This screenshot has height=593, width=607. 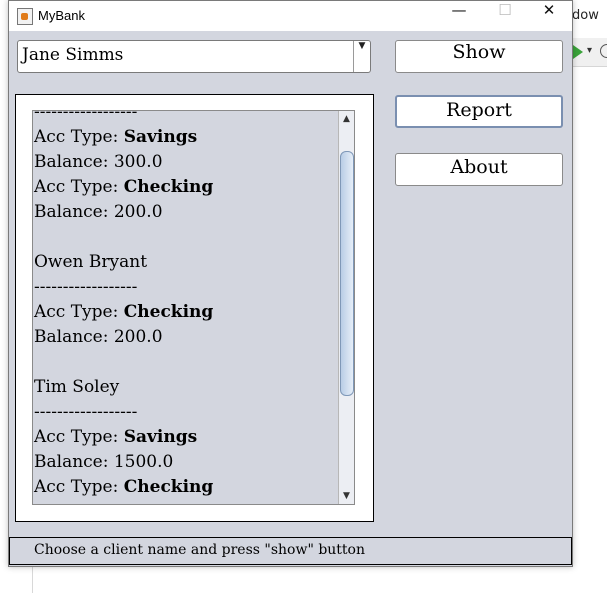 What do you see at coordinates (32, 578) in the screenshot?
I see `background-divider` at bounding box center [32, 578].